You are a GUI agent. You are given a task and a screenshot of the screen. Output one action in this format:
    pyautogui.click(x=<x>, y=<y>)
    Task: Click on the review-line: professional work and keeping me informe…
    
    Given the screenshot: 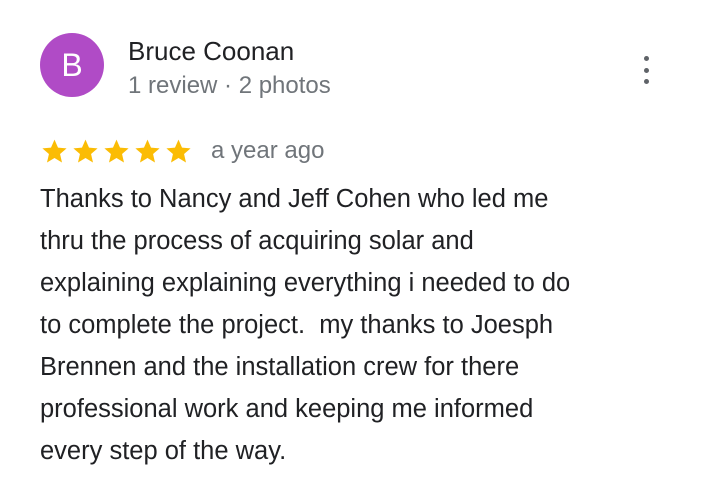 What is the action you would take?
    pyautogui.click(x=287, y=409)
    